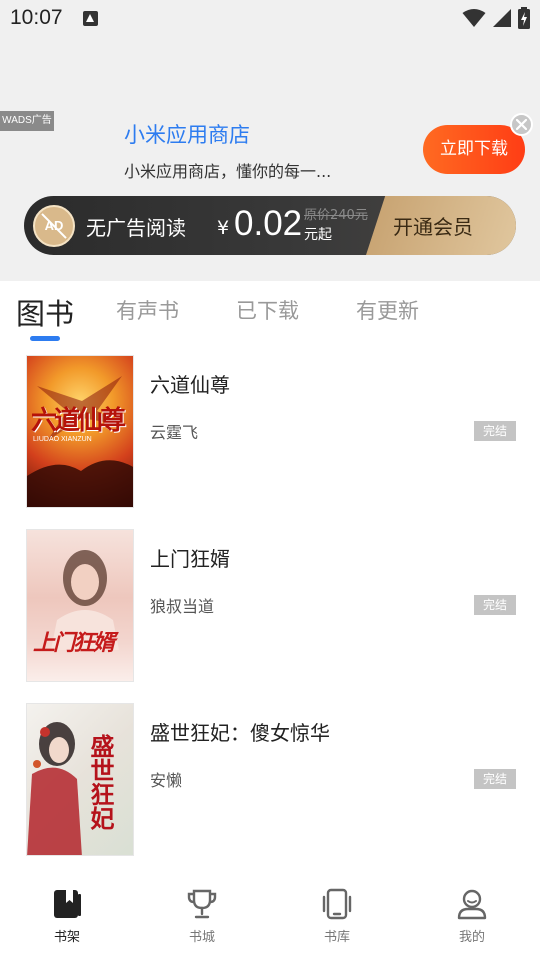 This screenshot has height=960, width=540. What do you see at coordinates (472, 904) in the screenshot?
I see `user-icon` at bounding box center [472, 904].